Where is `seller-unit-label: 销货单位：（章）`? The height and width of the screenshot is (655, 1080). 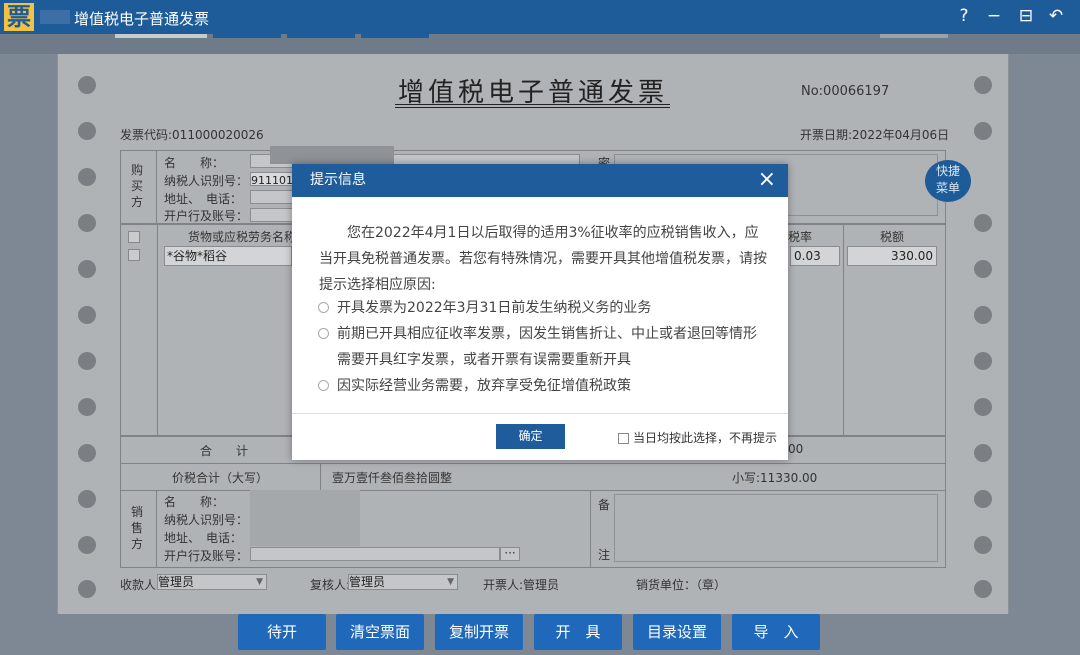
seller-unit-label: 销货单位：（章） is located at coordinates (681, 585).